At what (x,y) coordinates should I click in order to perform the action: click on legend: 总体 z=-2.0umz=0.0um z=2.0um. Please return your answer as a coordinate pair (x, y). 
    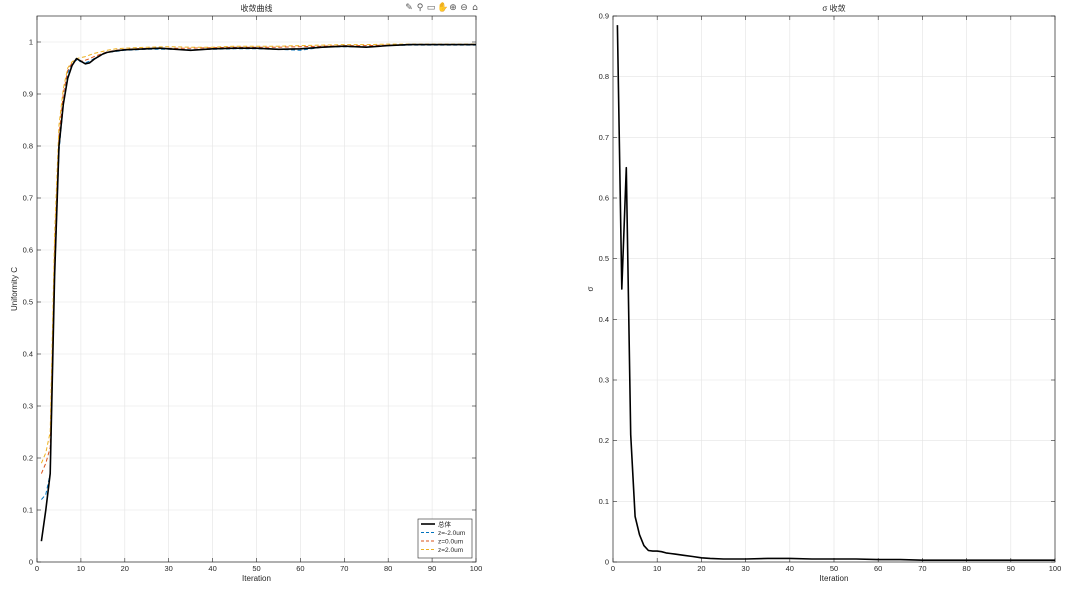
    Looking at the image, I should click on (445, 538).